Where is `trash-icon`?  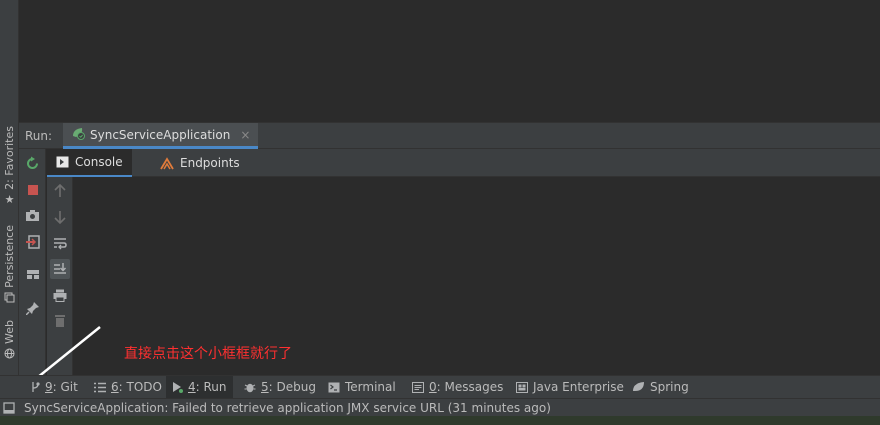 trash-icon is located at coordinates (60, 321).